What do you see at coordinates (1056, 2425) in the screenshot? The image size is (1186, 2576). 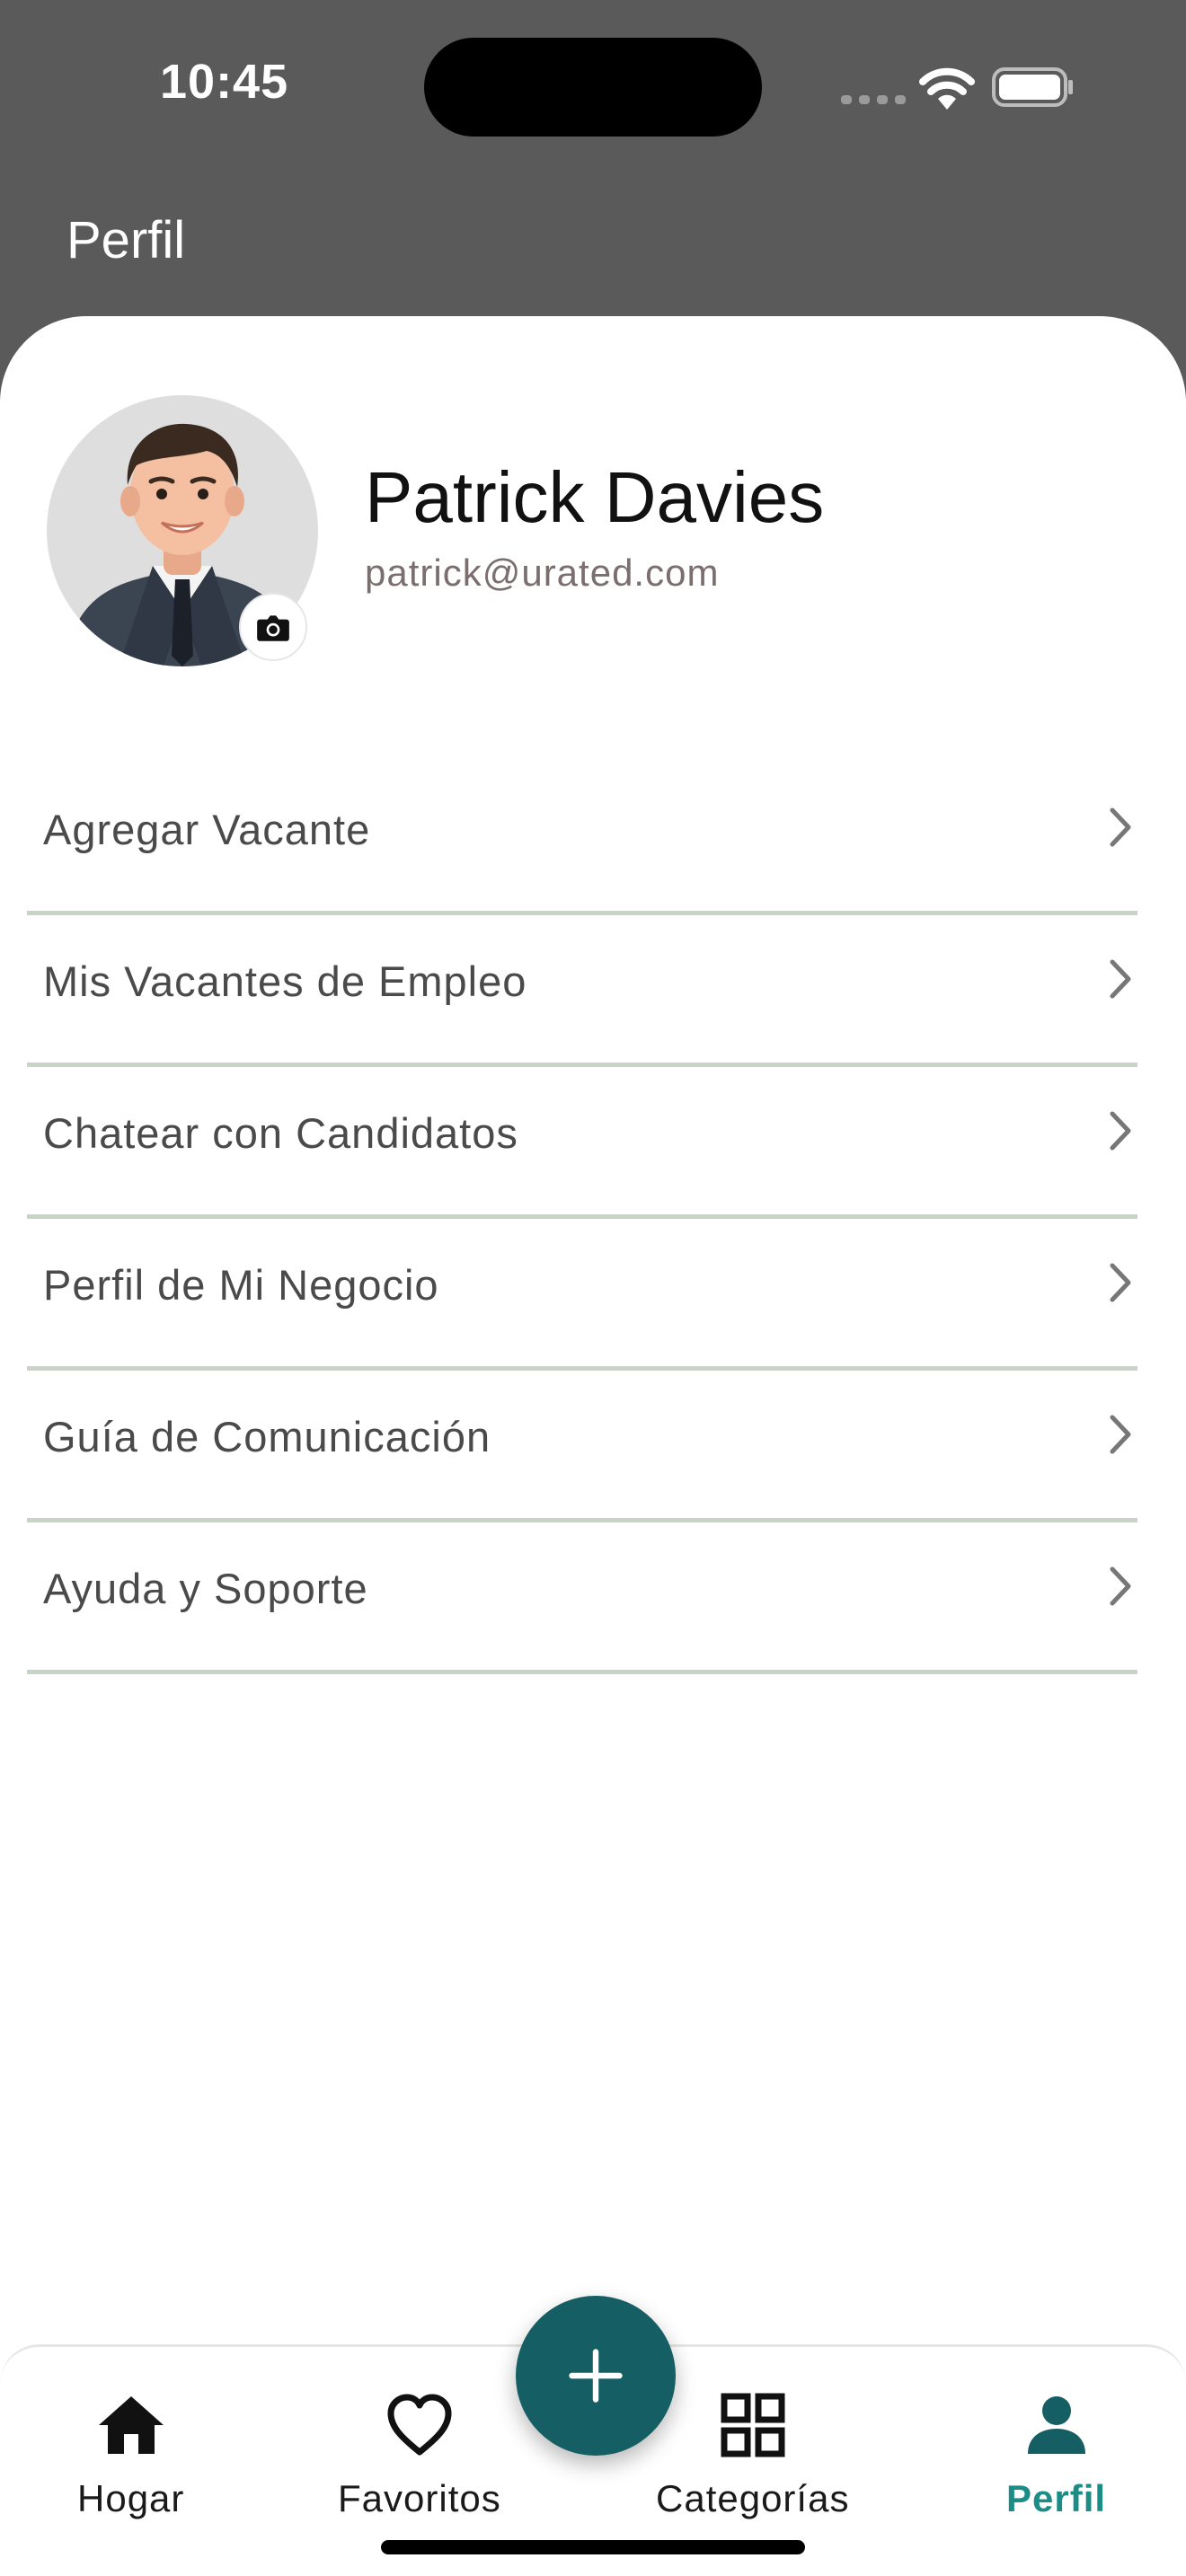 I see `person-icon` at bounding box center [1056, 2425].